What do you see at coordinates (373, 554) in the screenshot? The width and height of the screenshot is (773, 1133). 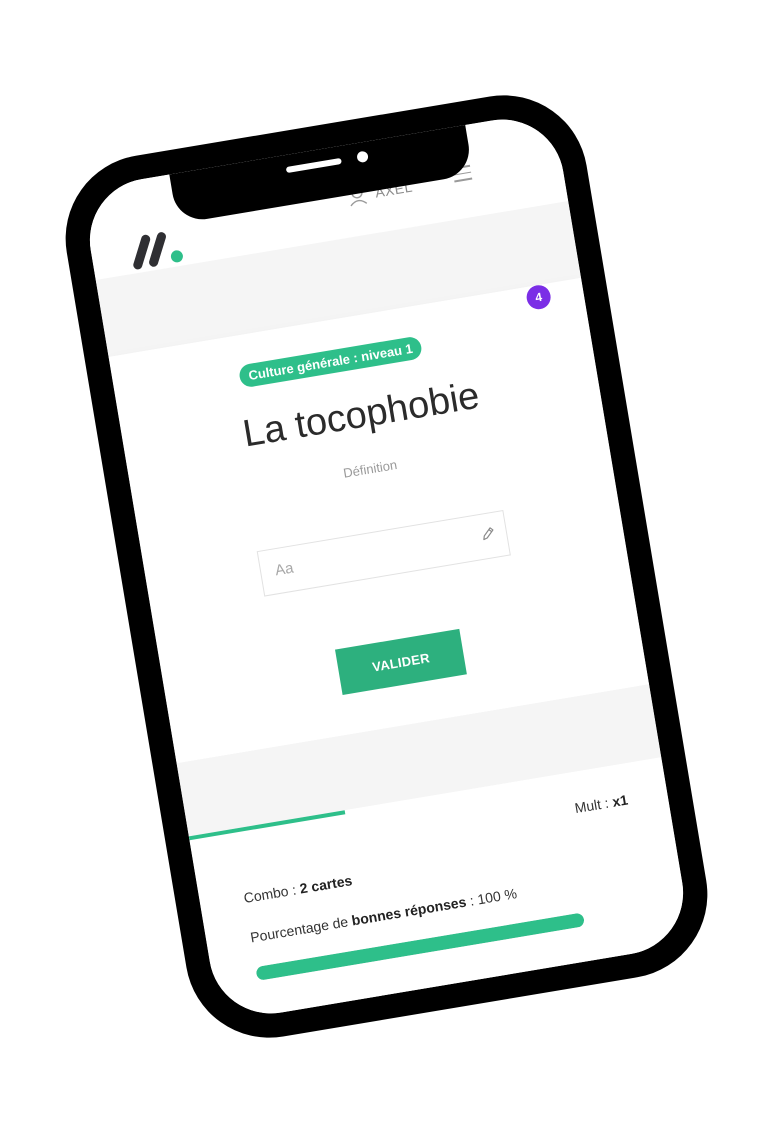 I see `answer-input` at bounding box center [373, 554].